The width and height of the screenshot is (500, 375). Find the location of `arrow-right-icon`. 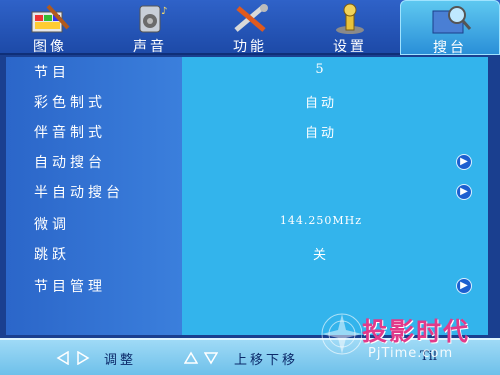

arrow-right-icon is located at coordinates (83, 358).